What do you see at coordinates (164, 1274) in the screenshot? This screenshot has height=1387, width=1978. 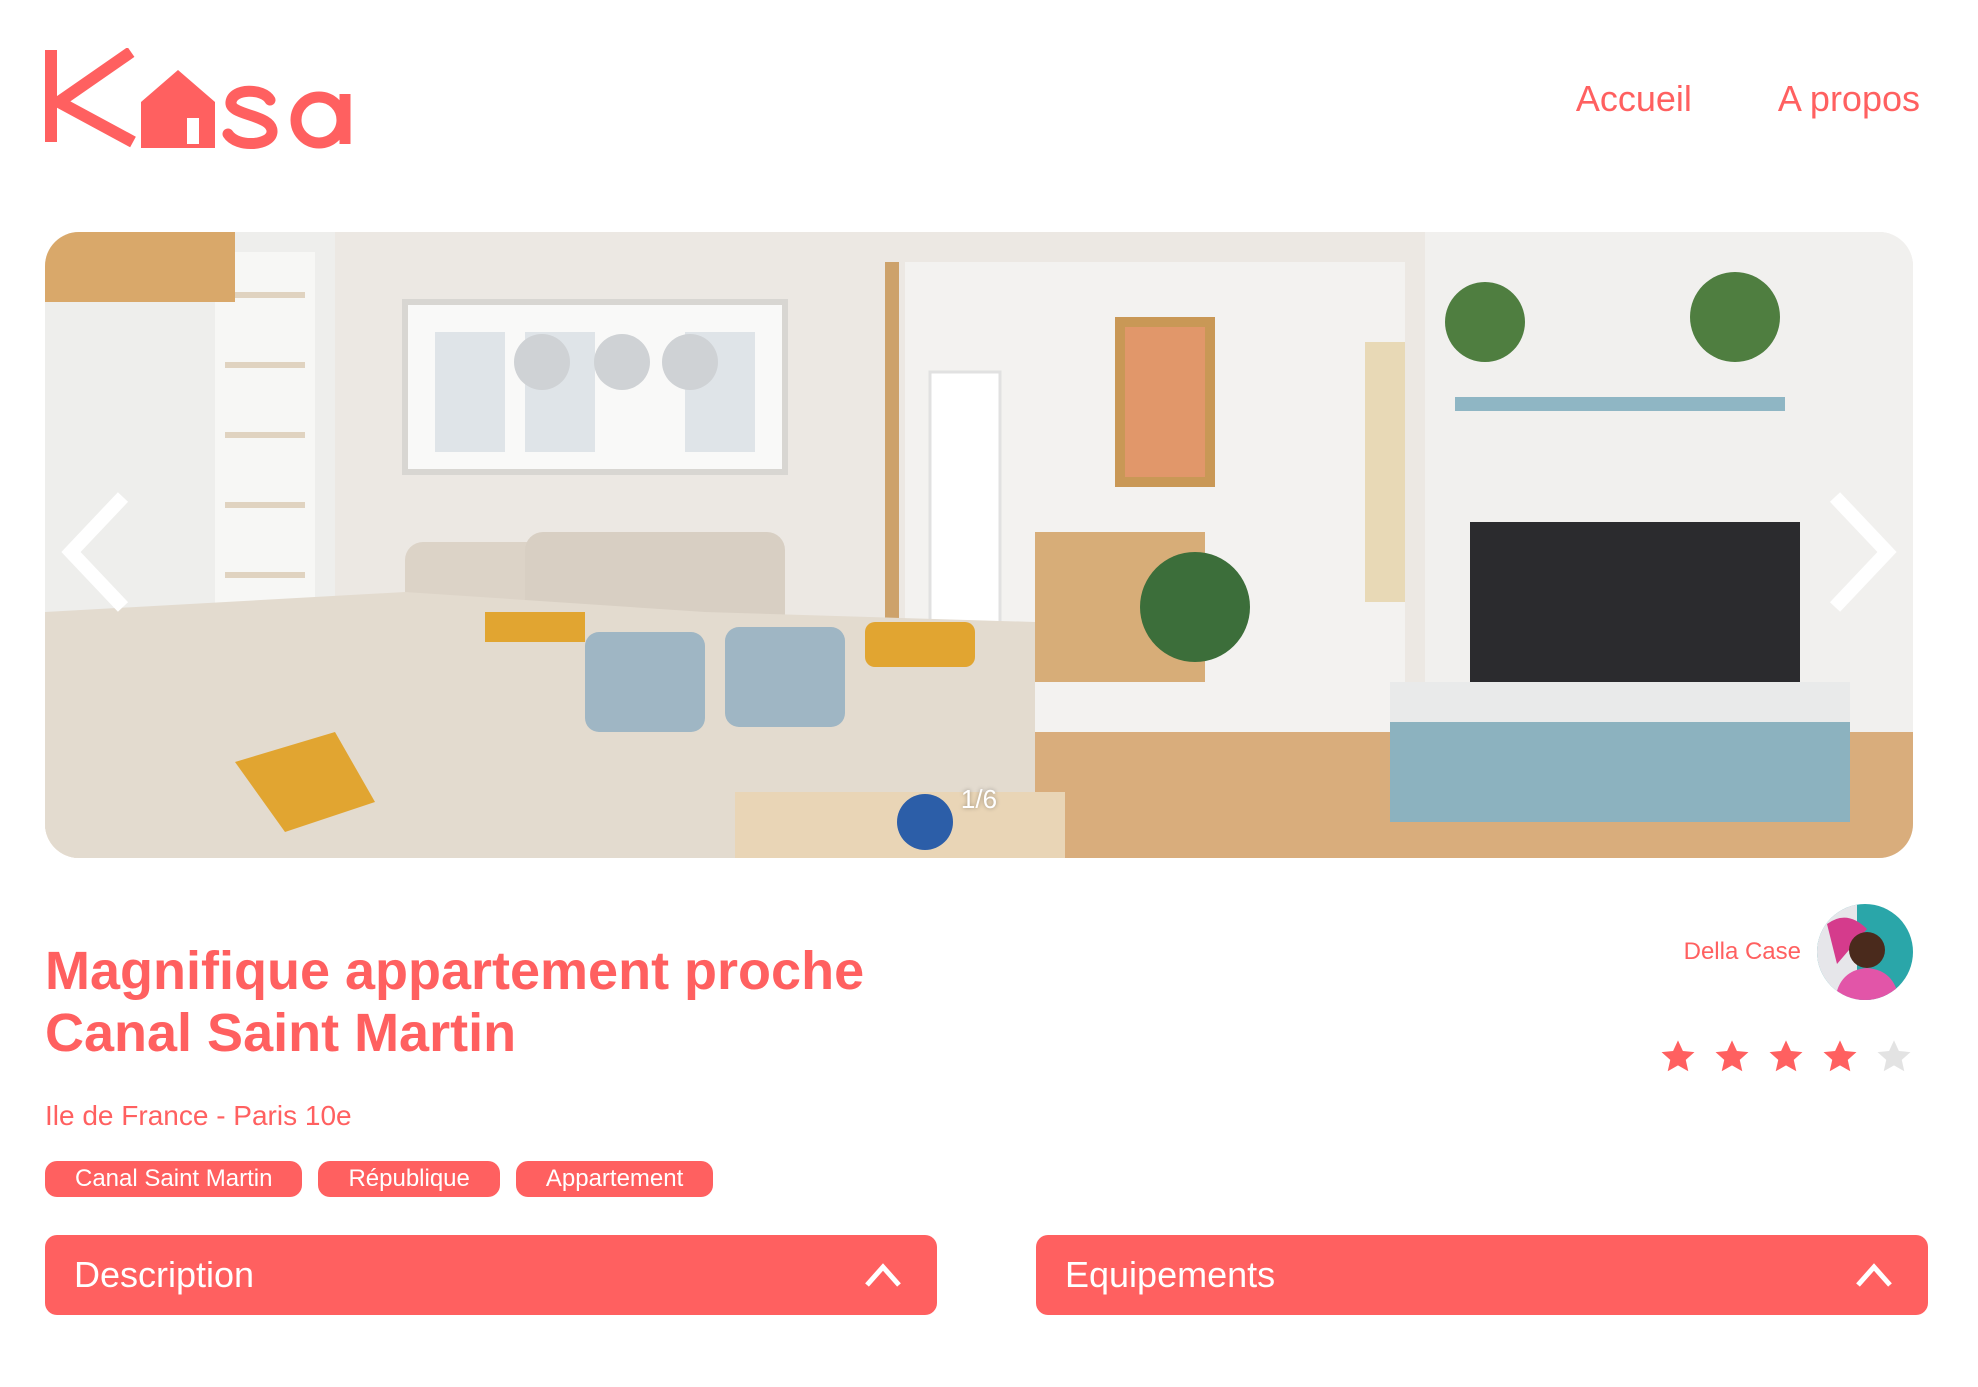 I see `description-label: Description` at bounding box center [164, 1274].